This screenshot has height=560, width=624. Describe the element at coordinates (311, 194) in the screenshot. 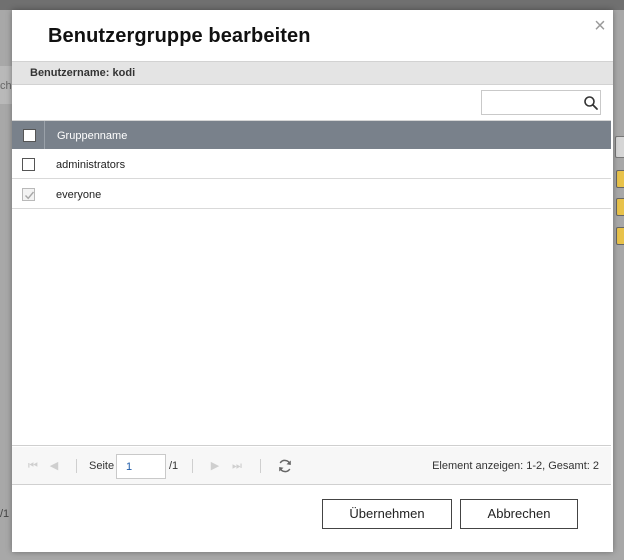

I see `table-row: everyone` at that location.